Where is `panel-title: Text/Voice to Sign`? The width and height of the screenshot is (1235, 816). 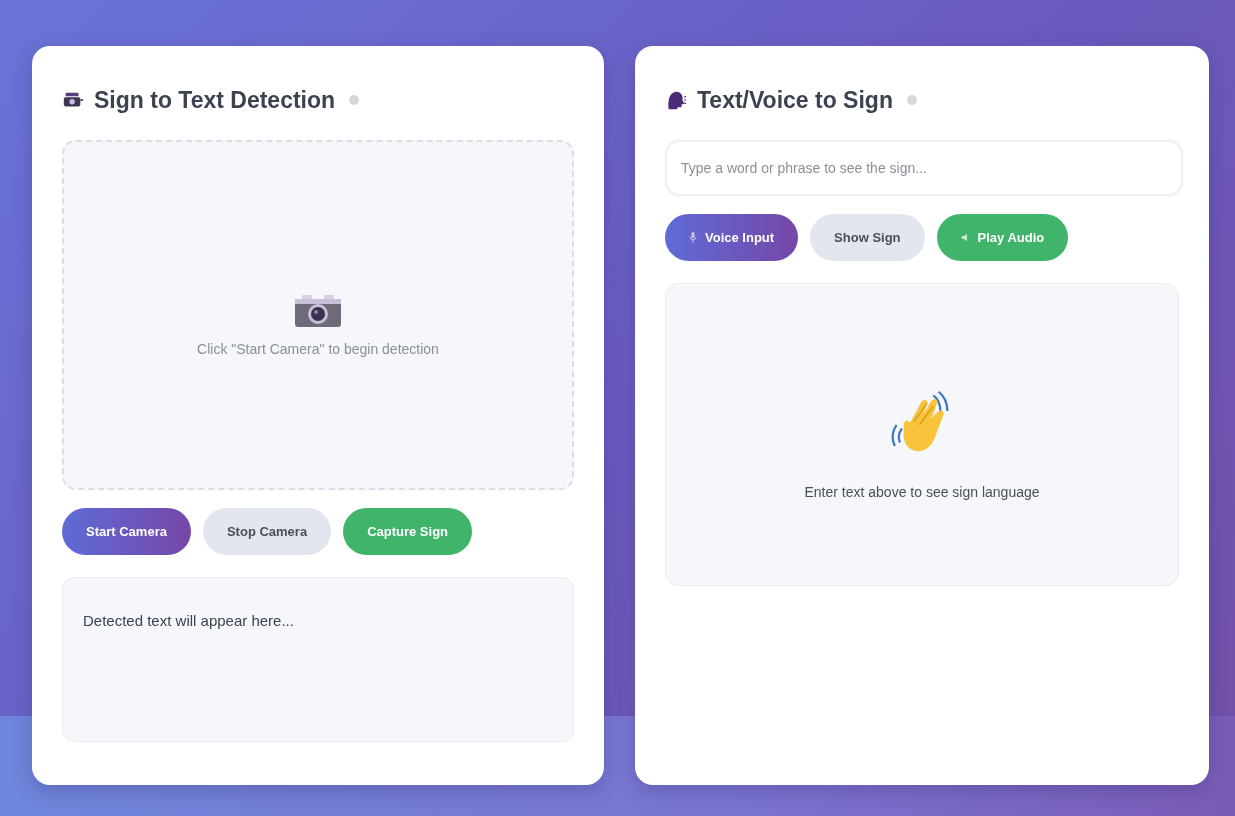
panel-title: Text/Voice to Sign is located at coordinates (795, 100).